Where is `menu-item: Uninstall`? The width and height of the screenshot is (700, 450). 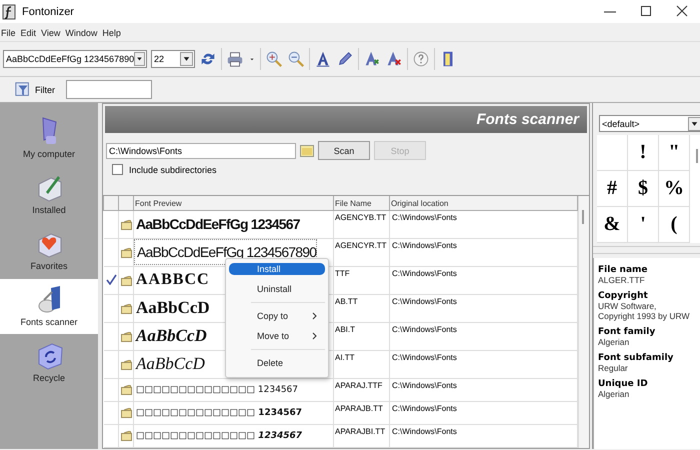 menu-item: Uninstall is located at coordinates (277, 289).